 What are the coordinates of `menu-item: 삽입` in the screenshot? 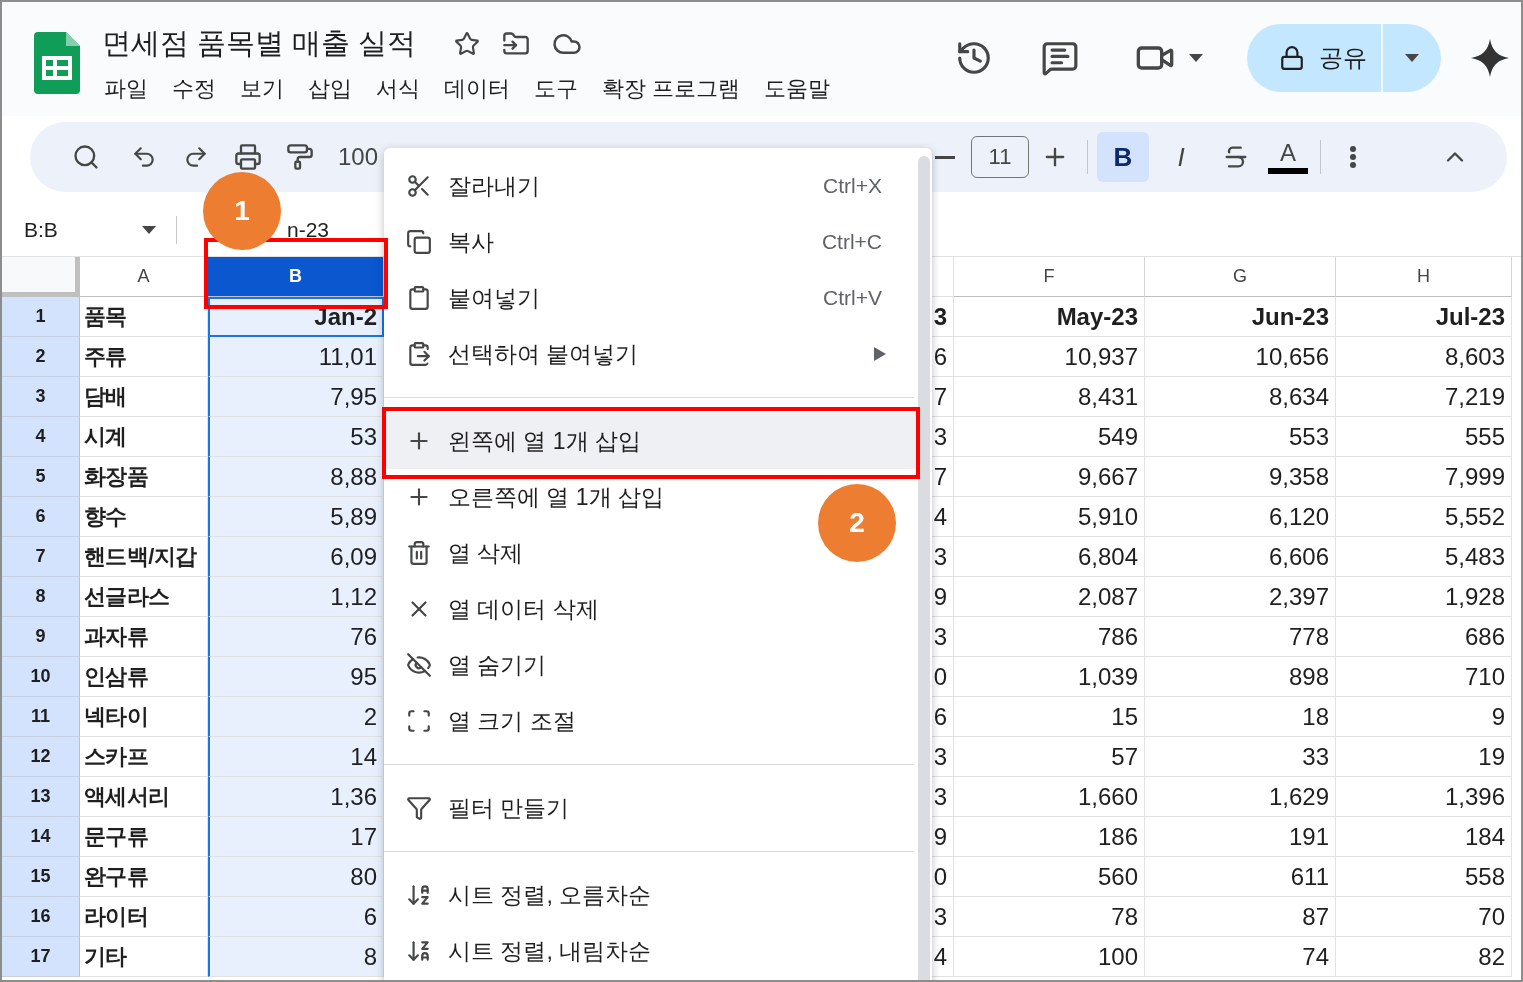 It's located at (330, 89).